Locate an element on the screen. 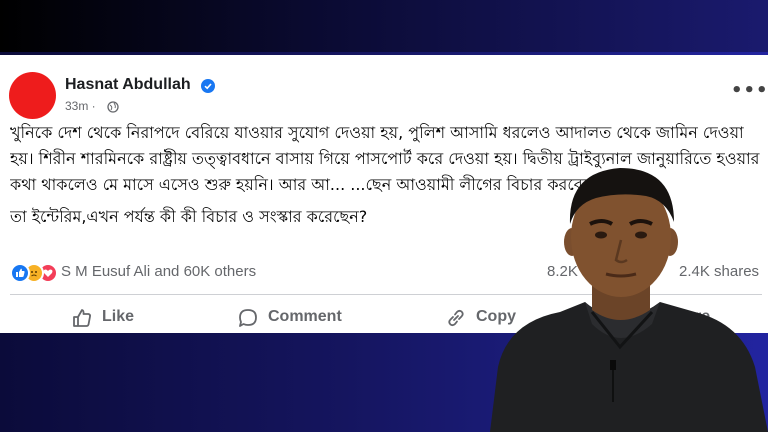  author-name: Hasnat Abdullah is located at coordinates (128, 85).